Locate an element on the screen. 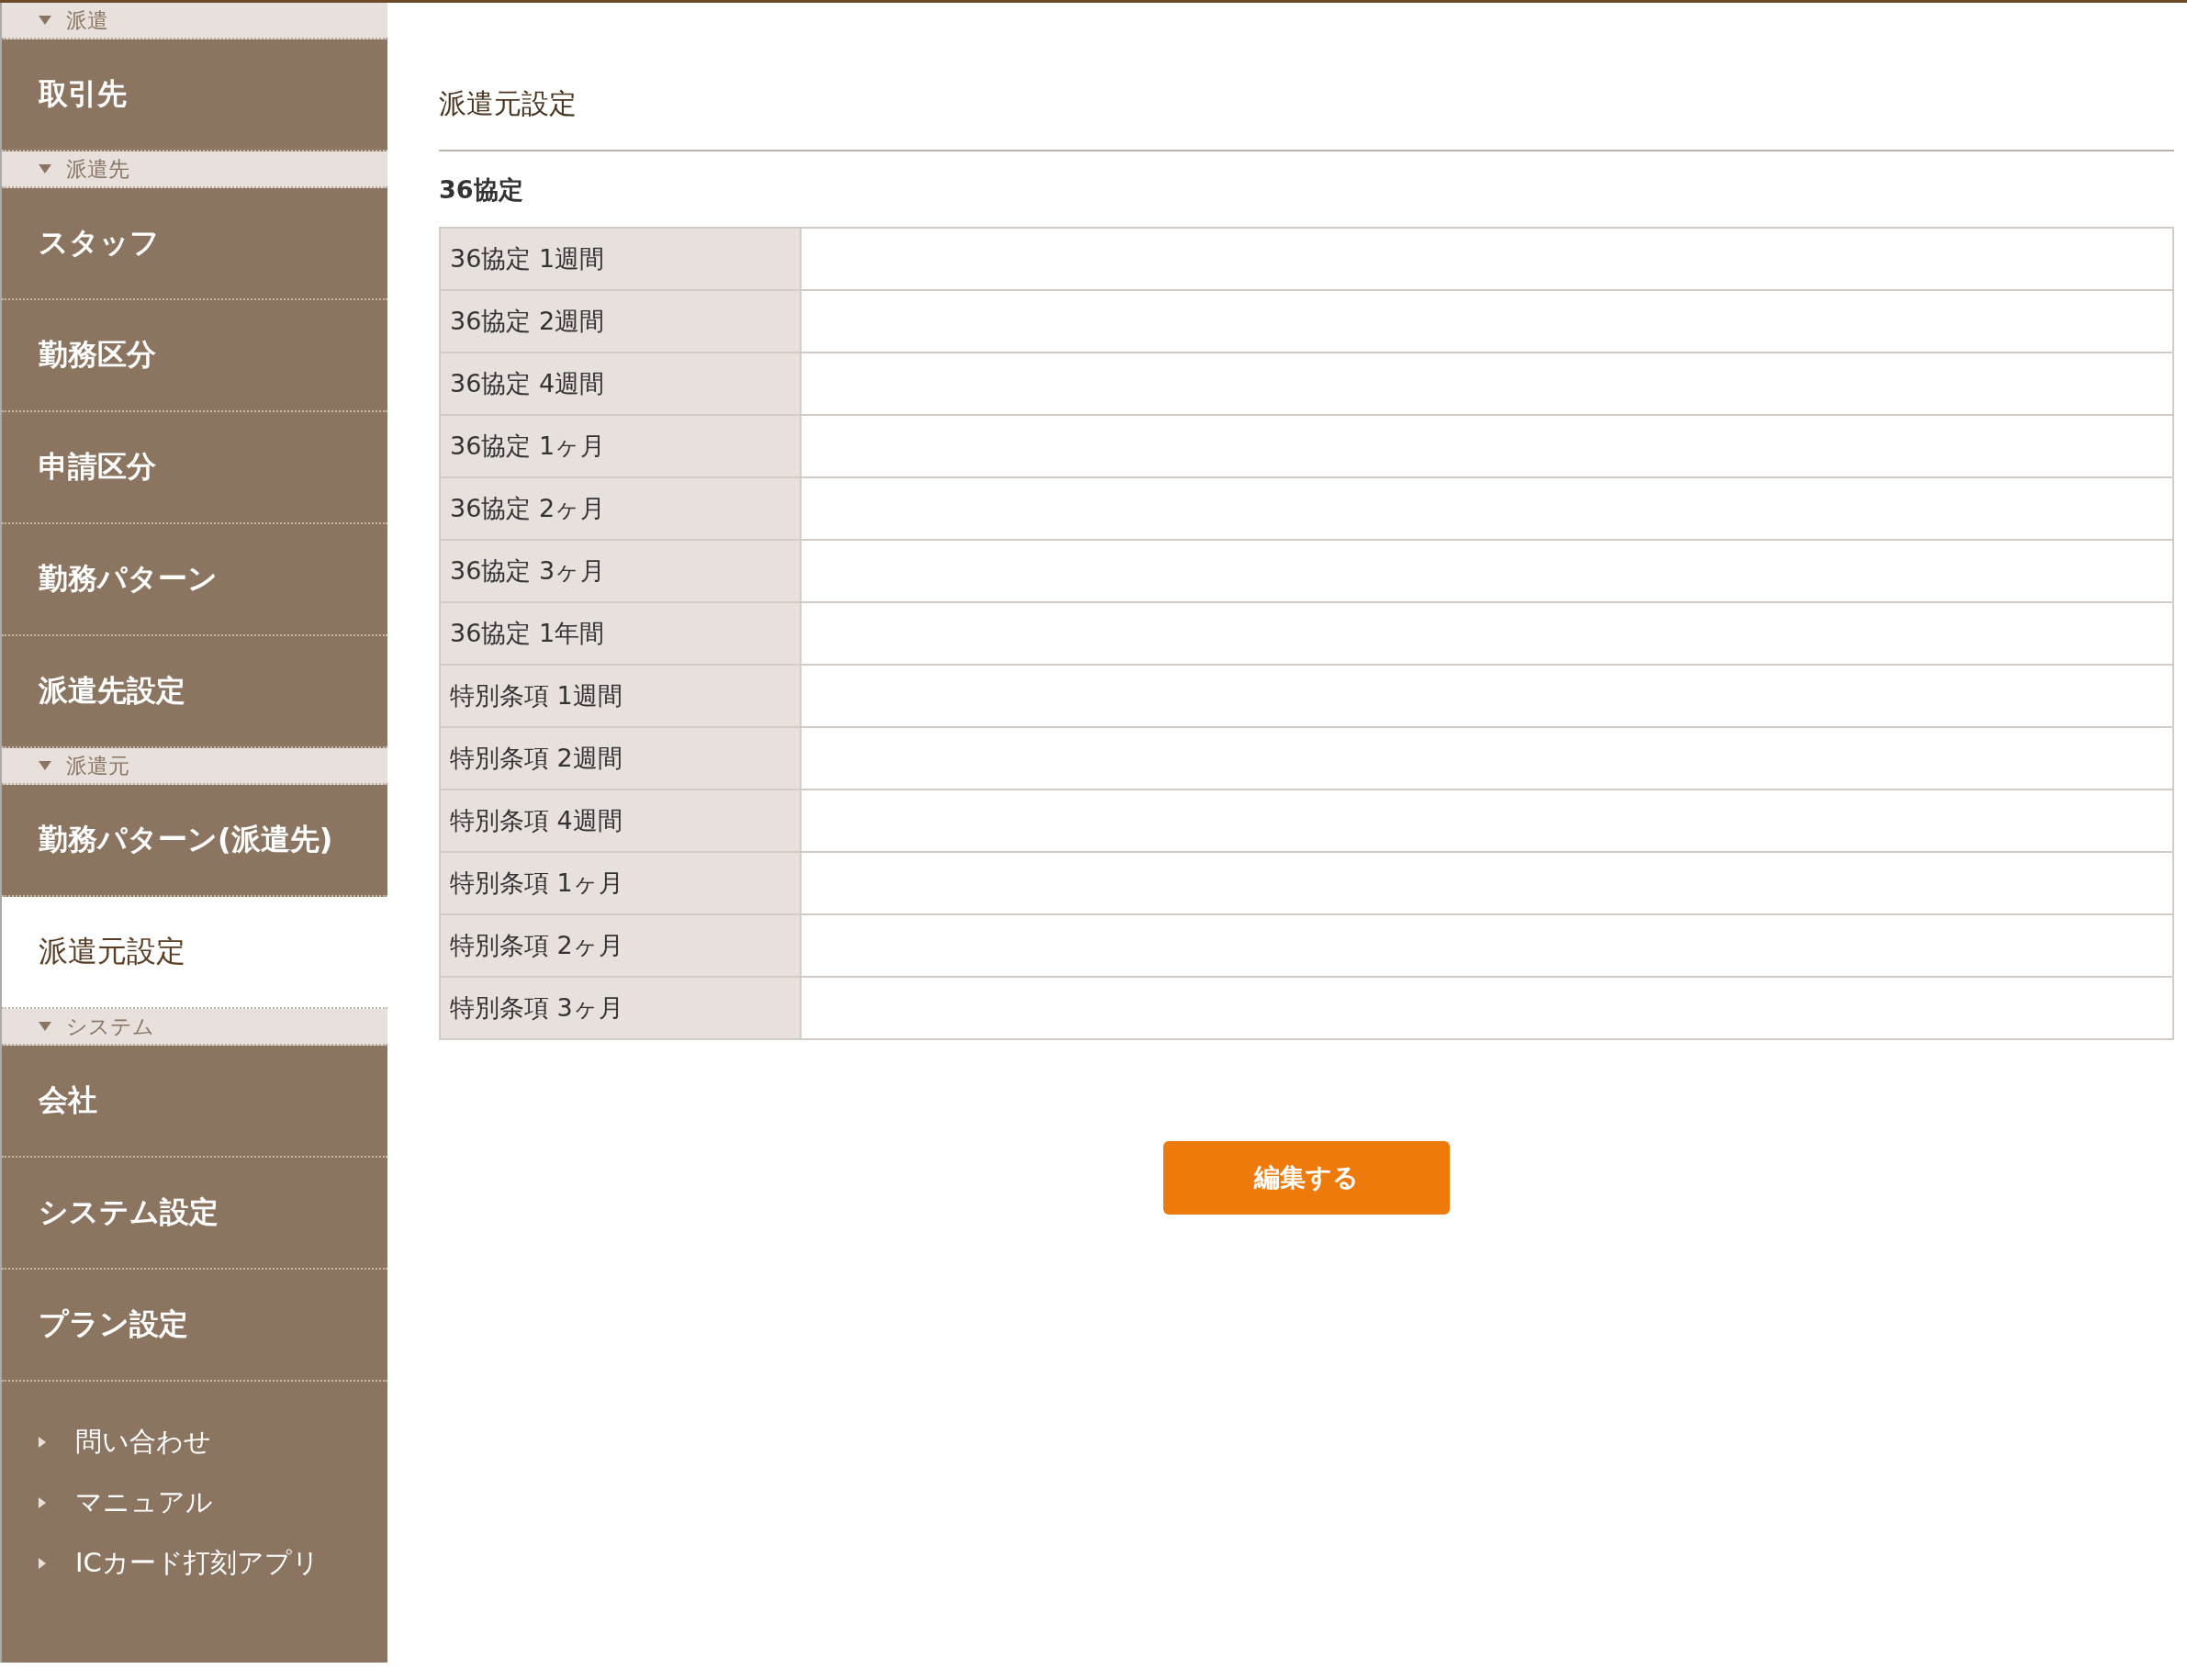  sidebar-link: ICカード打刻アプリ is located at coordinates (198, 1563).